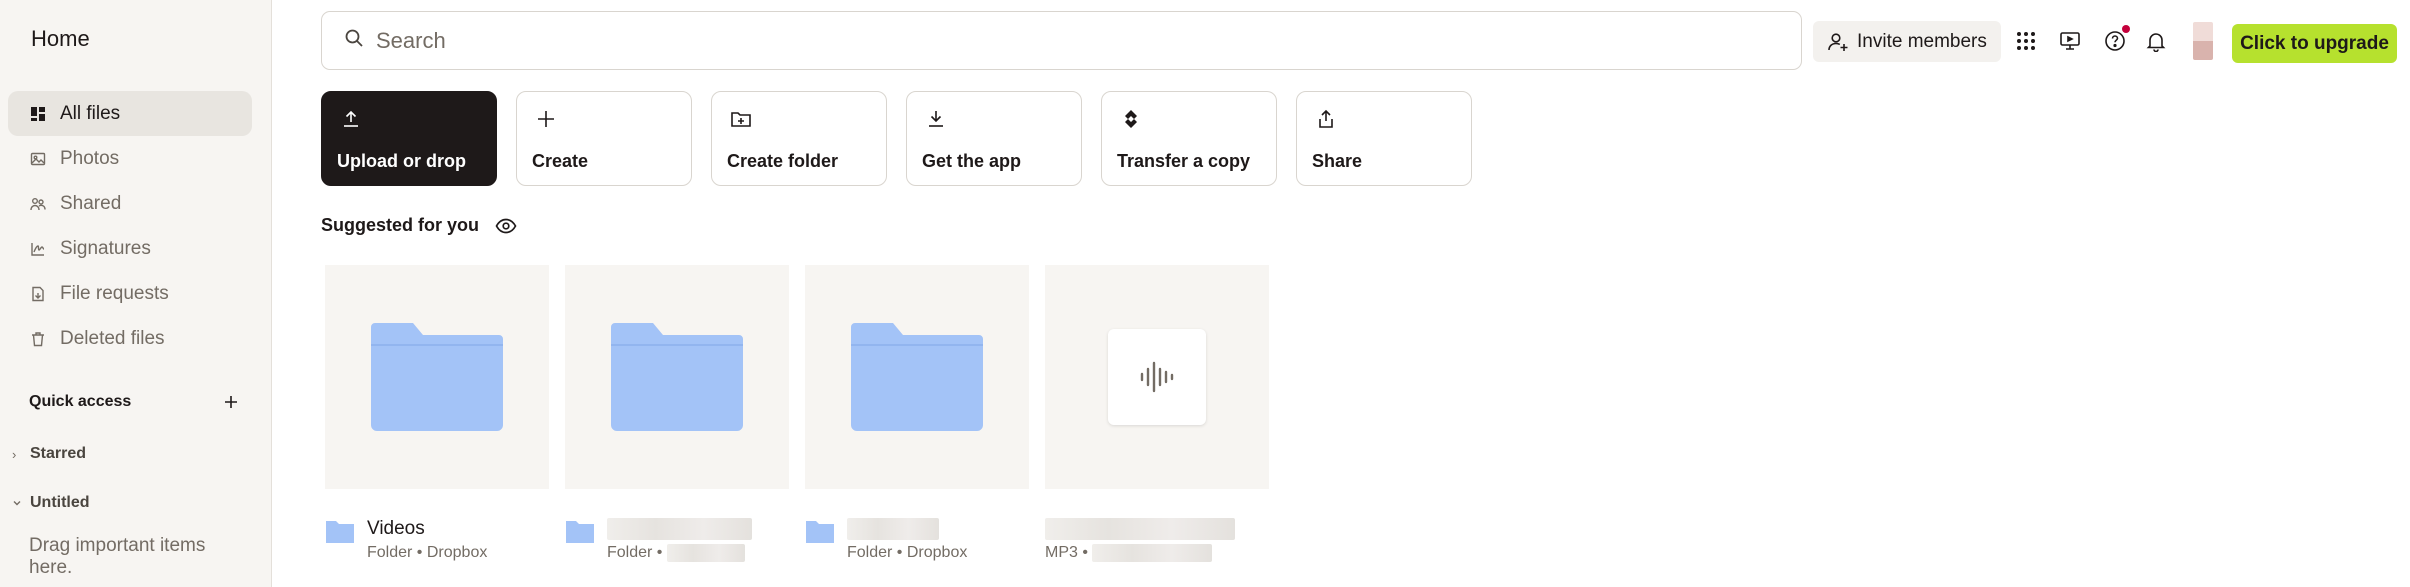  I want to click on transfer-button: Transfer a copy, so click(1189, 138).